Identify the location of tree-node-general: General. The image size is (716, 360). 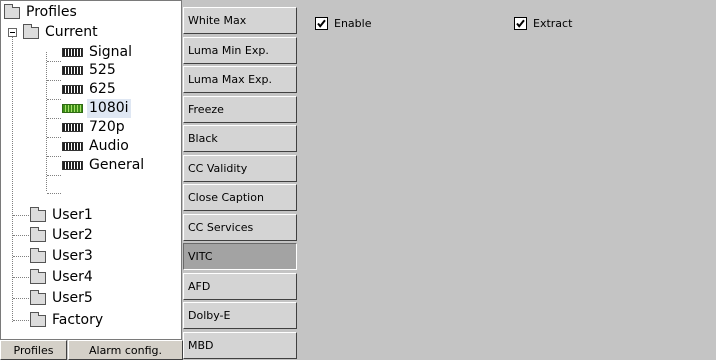
(104, 165).